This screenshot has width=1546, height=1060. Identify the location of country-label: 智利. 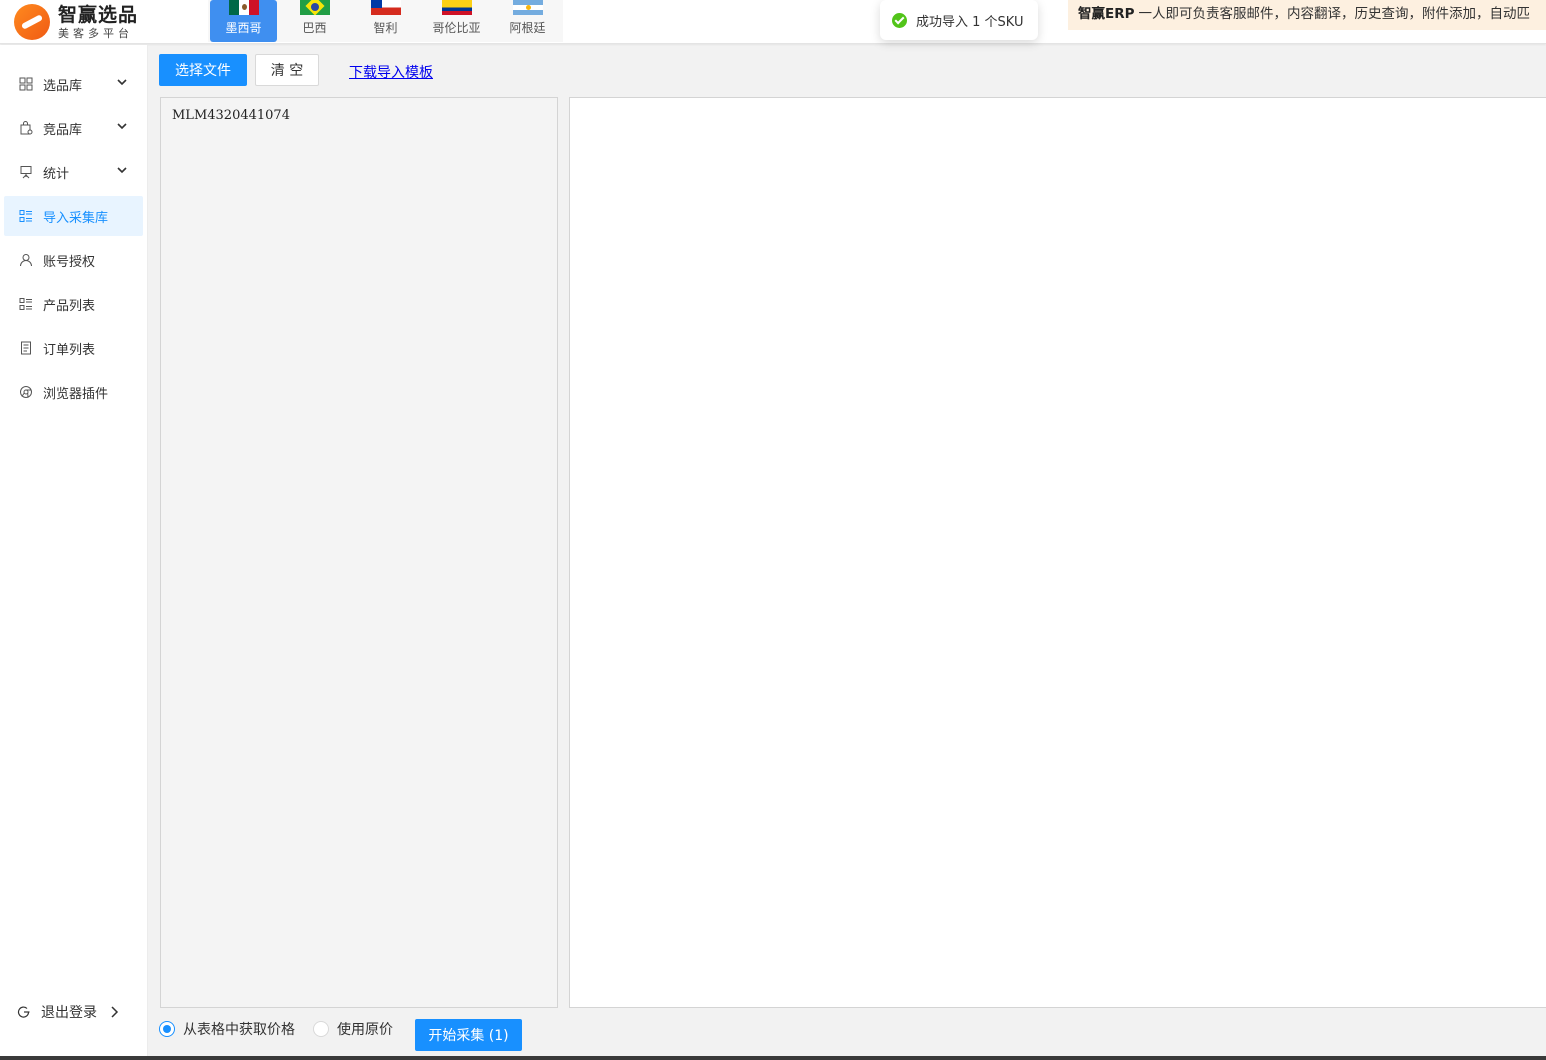
(385, 28).